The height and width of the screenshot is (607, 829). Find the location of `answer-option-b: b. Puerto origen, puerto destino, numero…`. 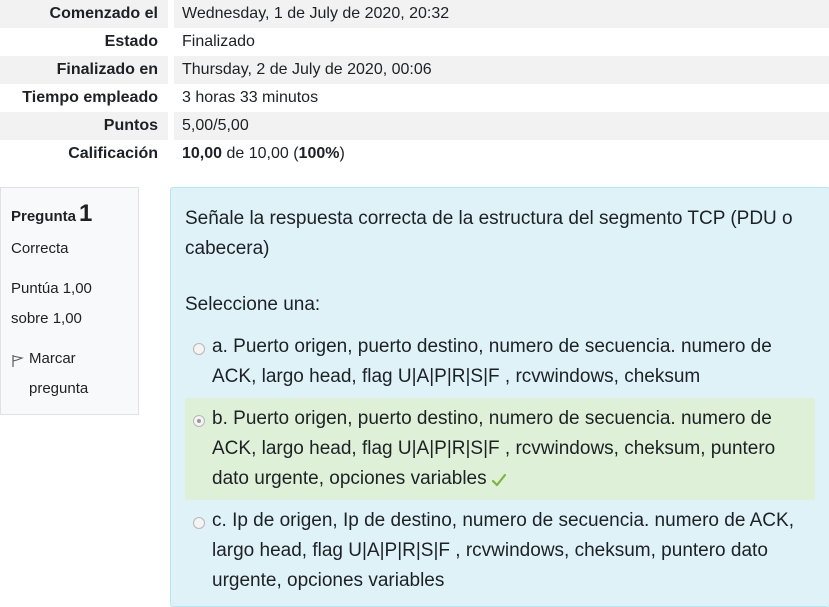

answer-option-b: b. Puerto origen, puerto destino, numero… is located at coordinates (500, 449).